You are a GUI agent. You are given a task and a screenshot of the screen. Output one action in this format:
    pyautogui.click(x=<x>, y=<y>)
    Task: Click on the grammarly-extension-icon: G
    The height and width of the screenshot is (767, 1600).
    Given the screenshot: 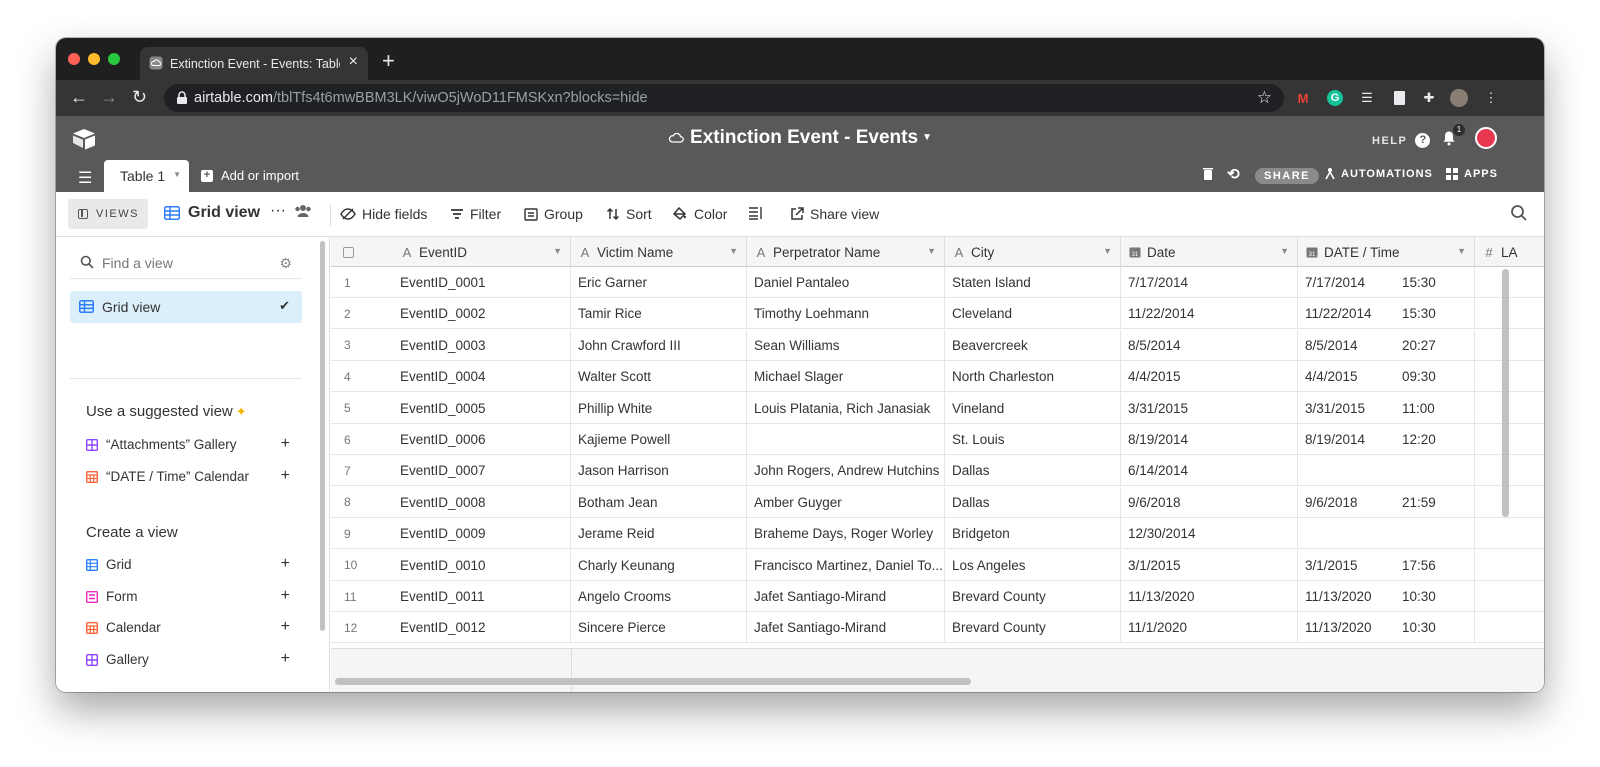 What is the action you would take?
    pyautogui.click(x=1335, y=98)
    